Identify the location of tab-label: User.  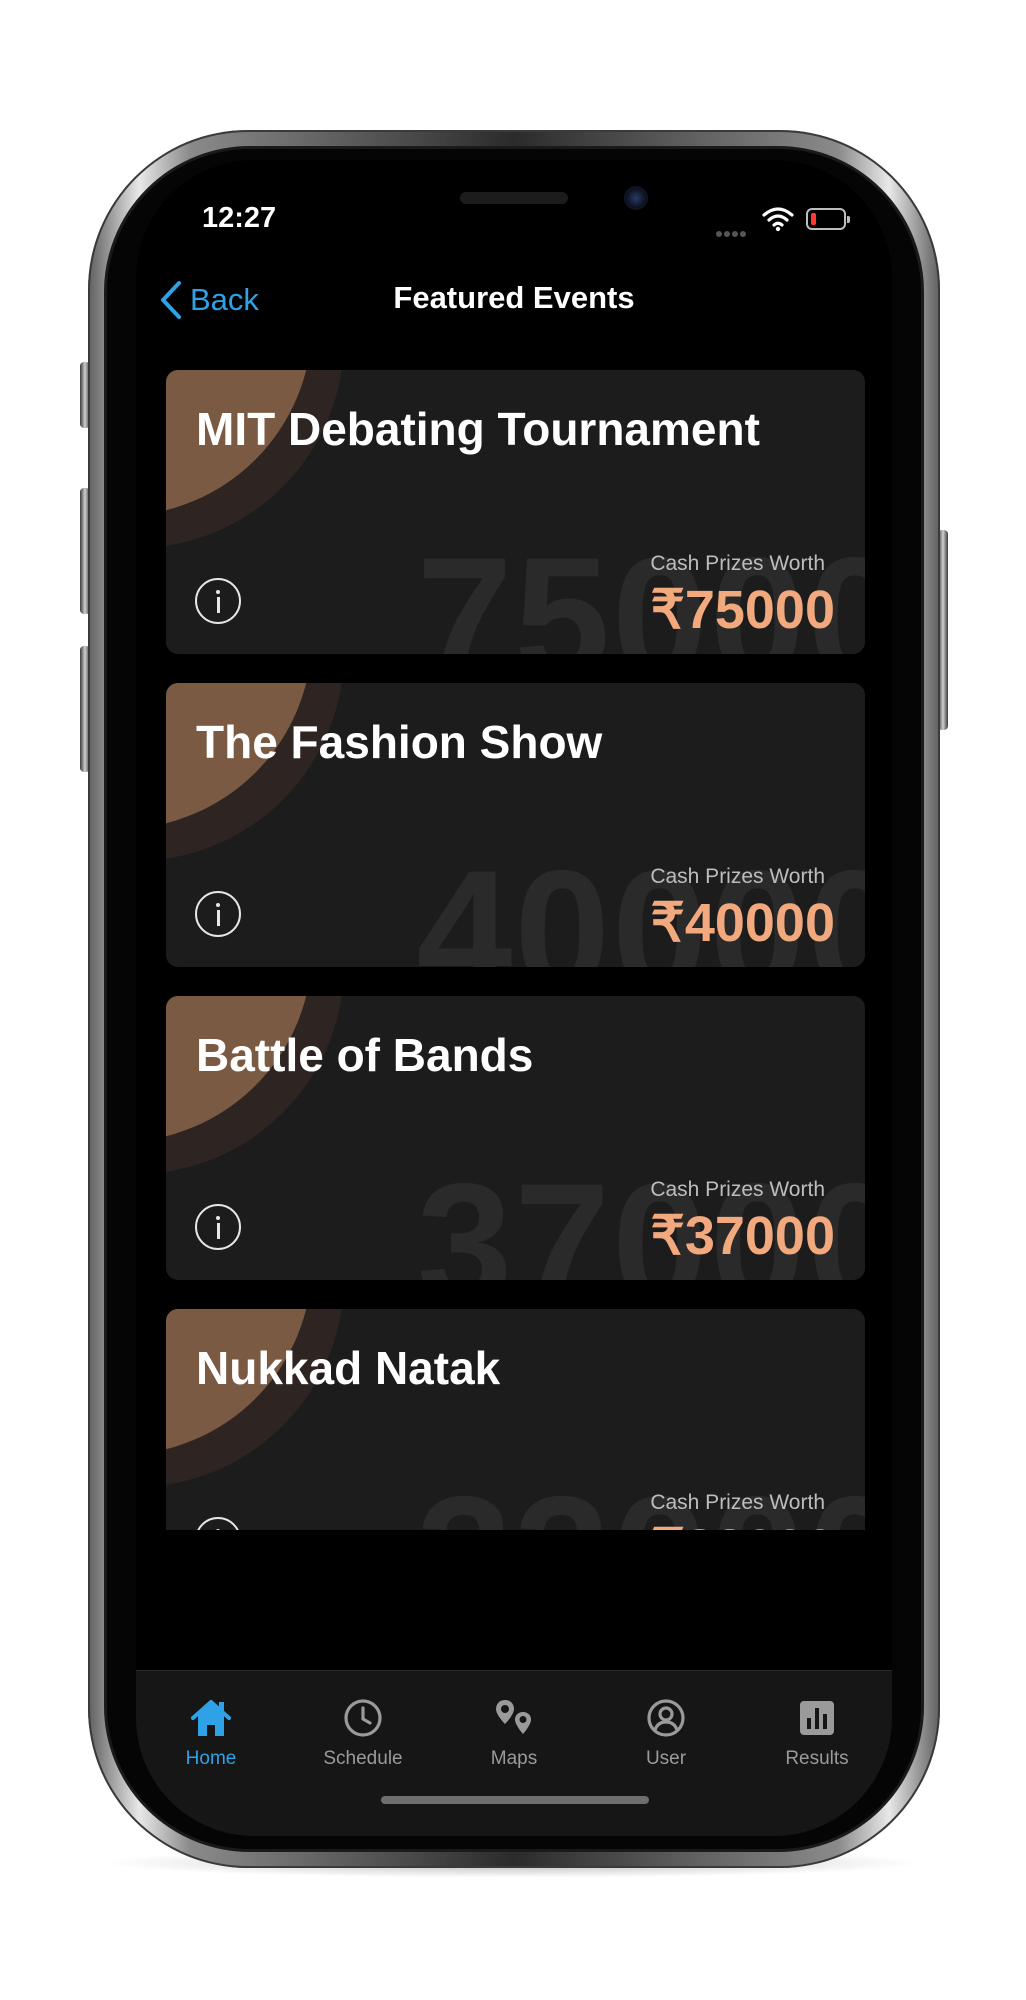
(666, 1758).